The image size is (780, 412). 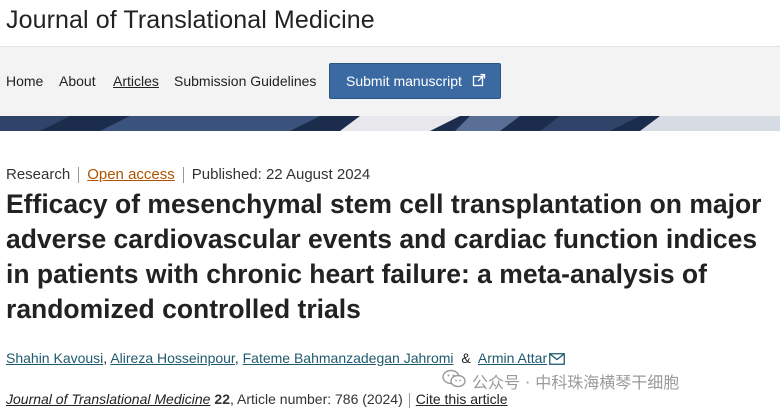 What do you see at coordinates (136, 81) in the screenshot?
I see `nav-articles: Articles` at bounding box center [136, 81].